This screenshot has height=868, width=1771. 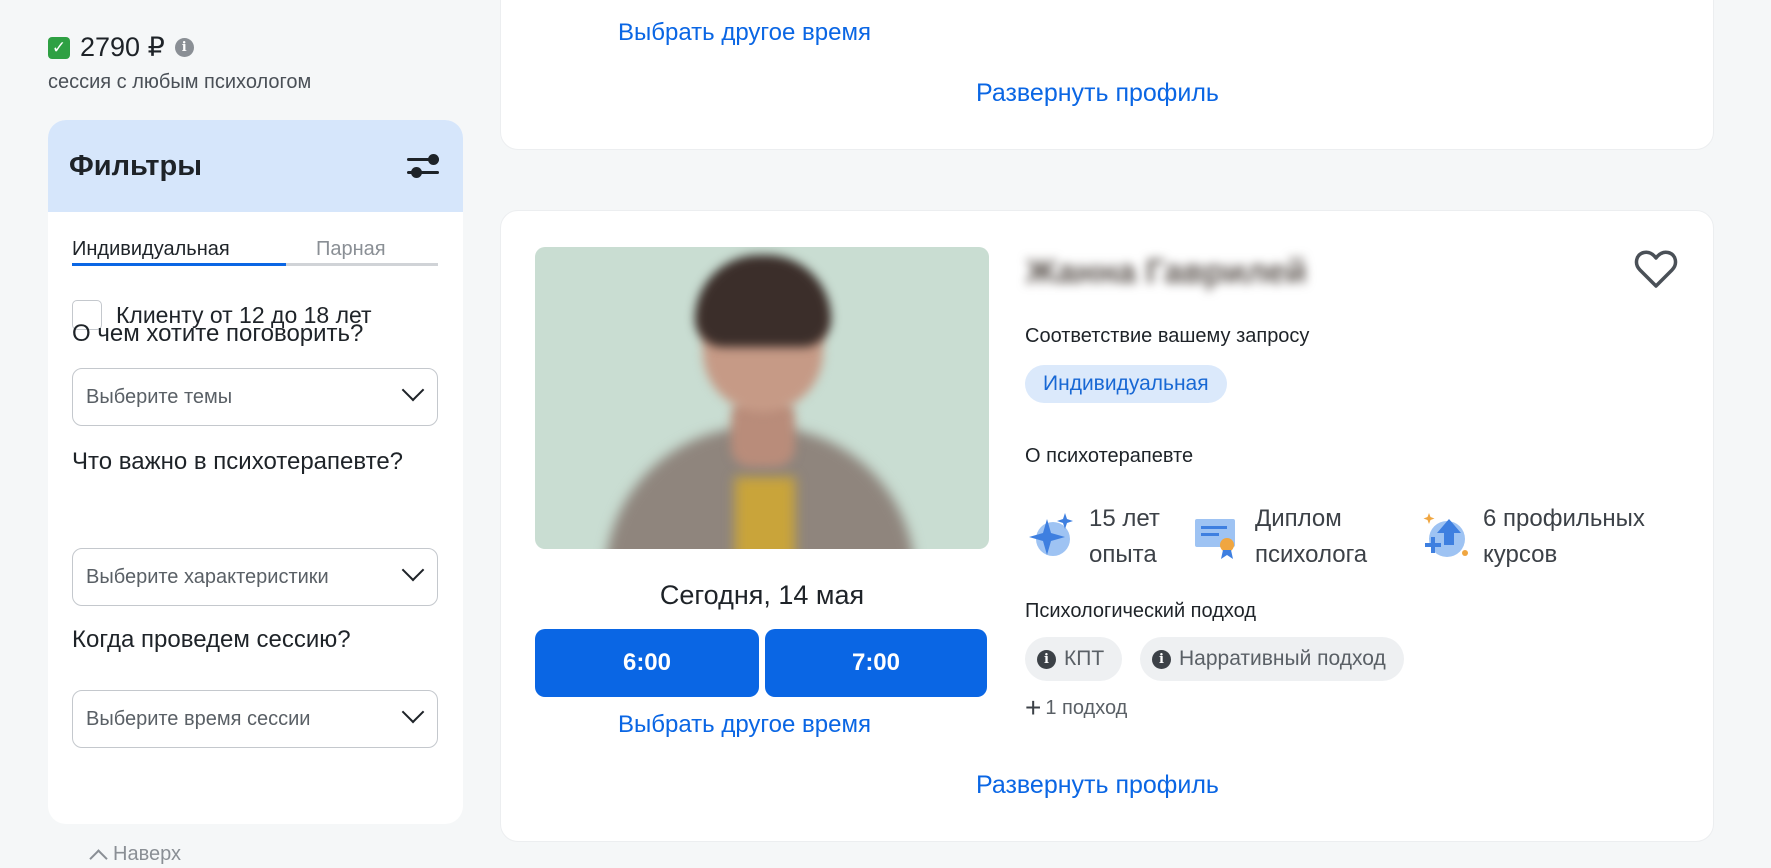 I want to click on approach-label: Психологический подход, so click(x=1140, y=611).